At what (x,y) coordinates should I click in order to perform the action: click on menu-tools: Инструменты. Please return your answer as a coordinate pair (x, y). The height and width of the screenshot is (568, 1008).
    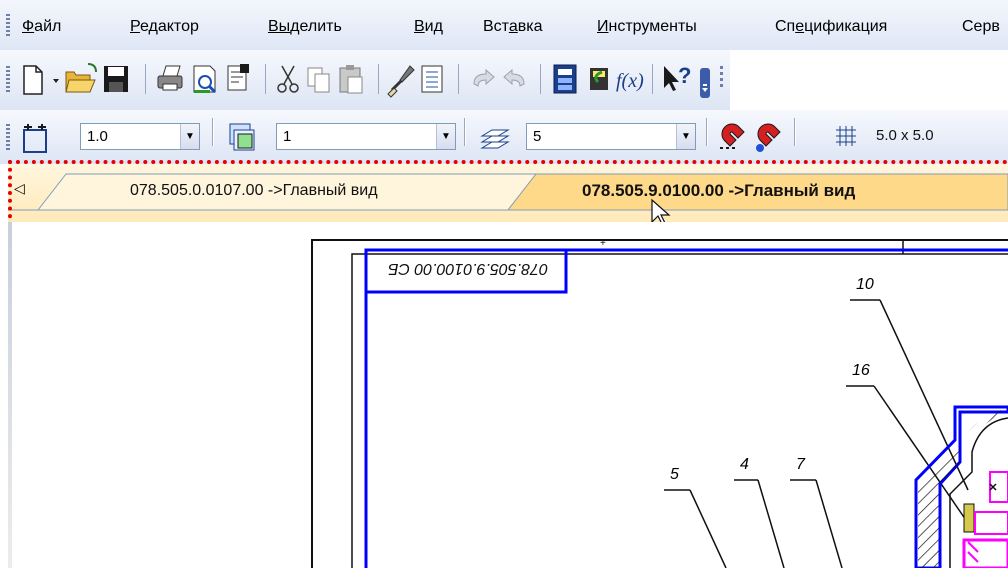
    Looking at the image, I should click on (647, 27).